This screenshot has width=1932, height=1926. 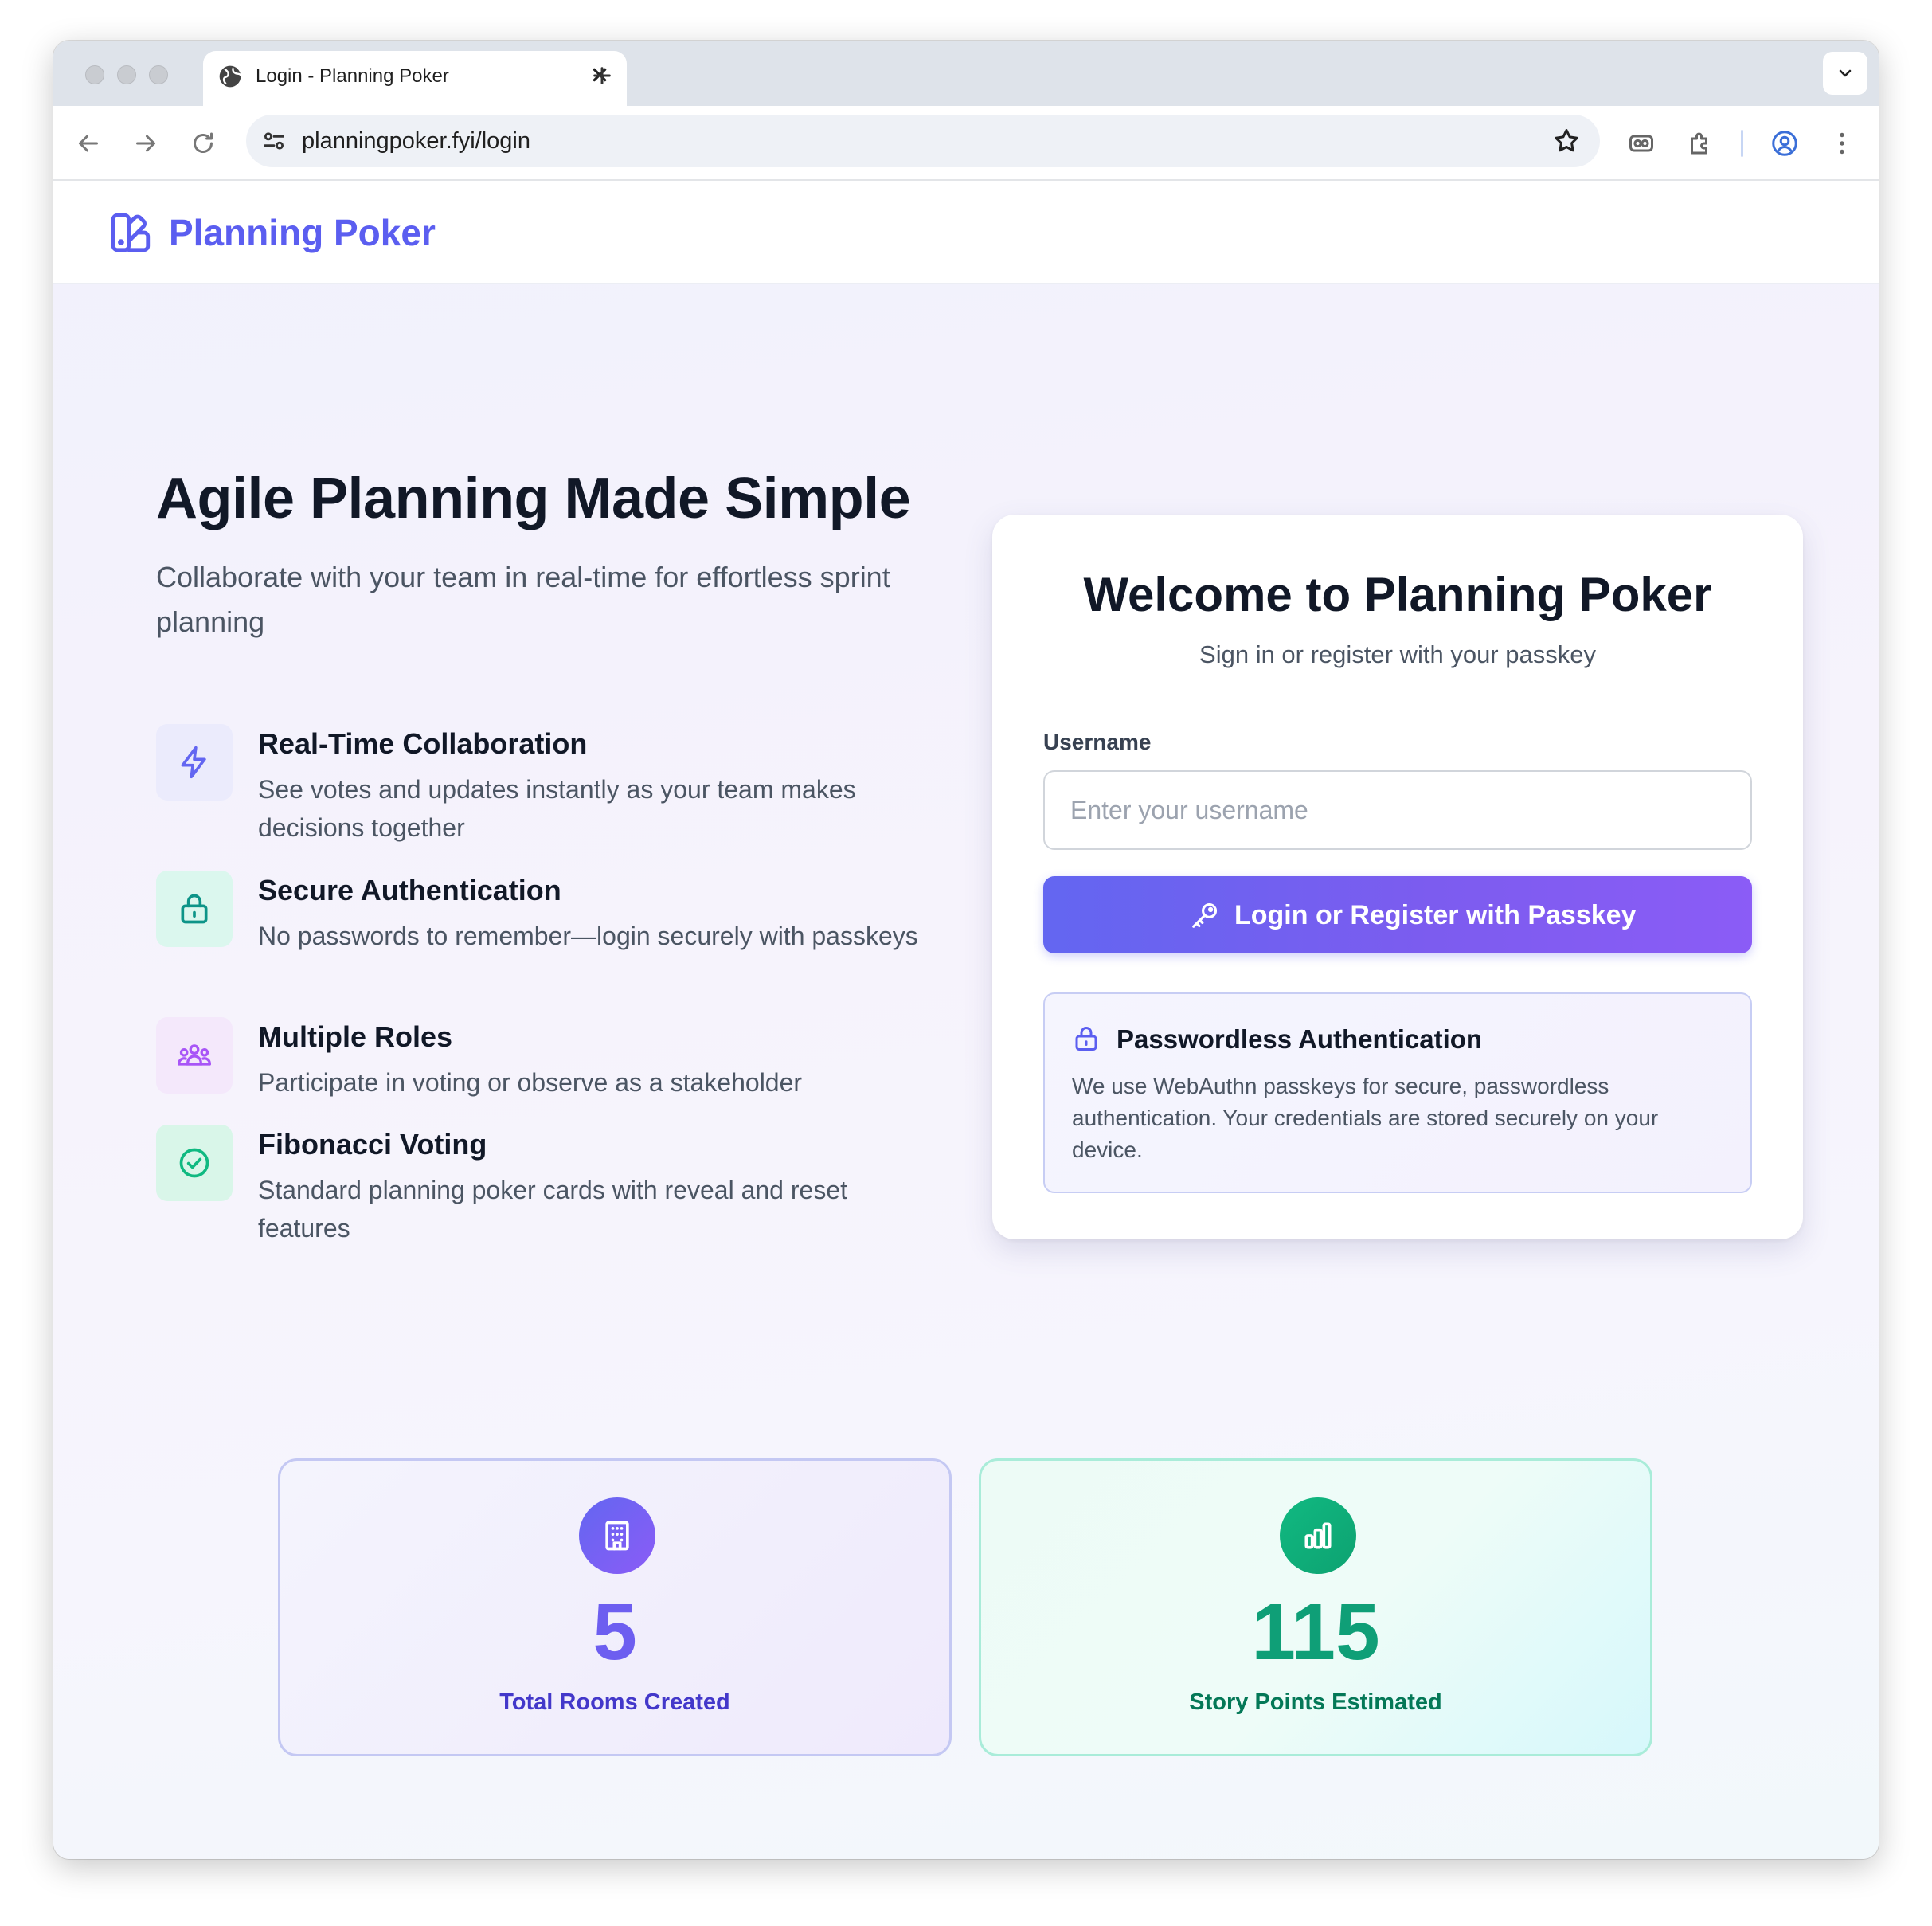 I want to click on username-label: Username, so click(x=1097, y=742).